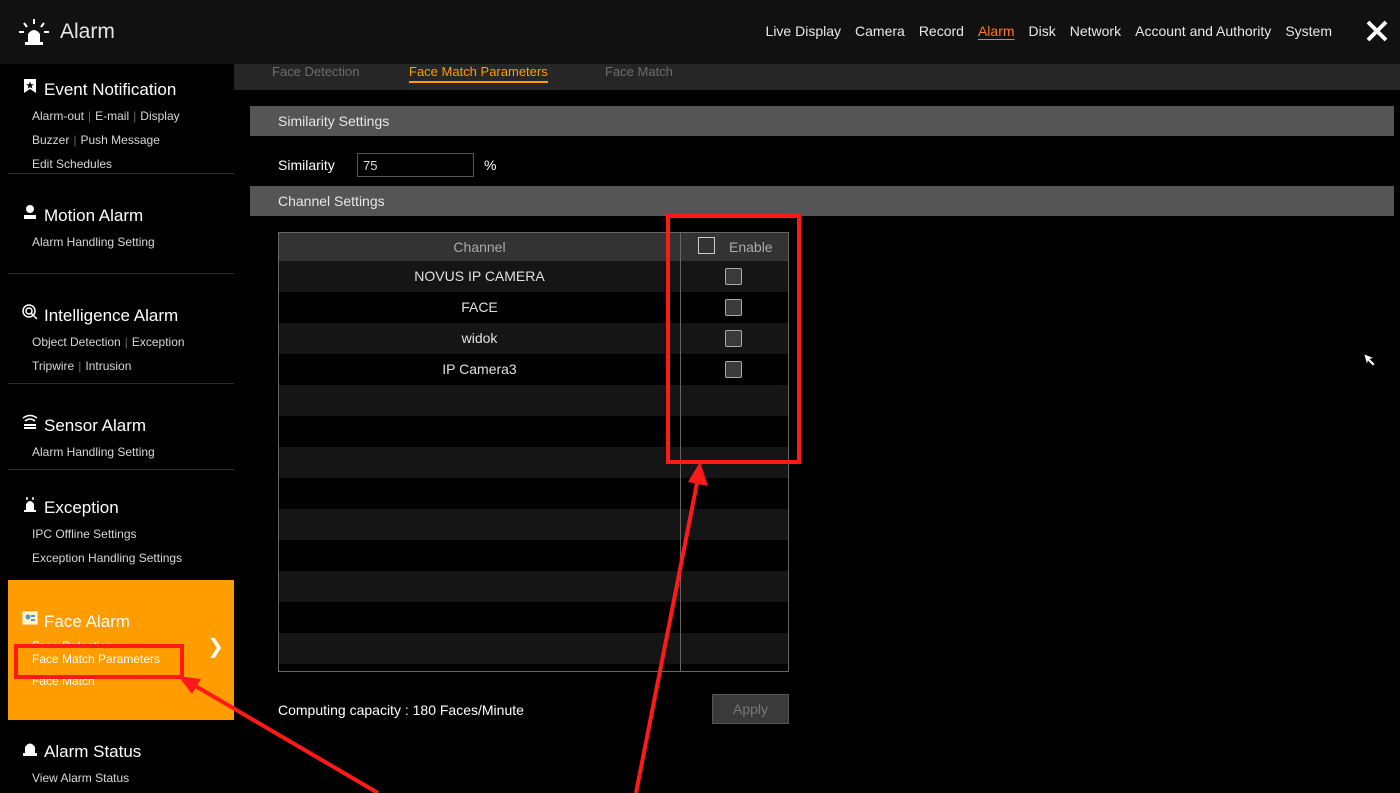 Image resolution: width=1400 pixels, height=793 pixels. I want to click on sidebar-link-display: Display, so click(159, 116).